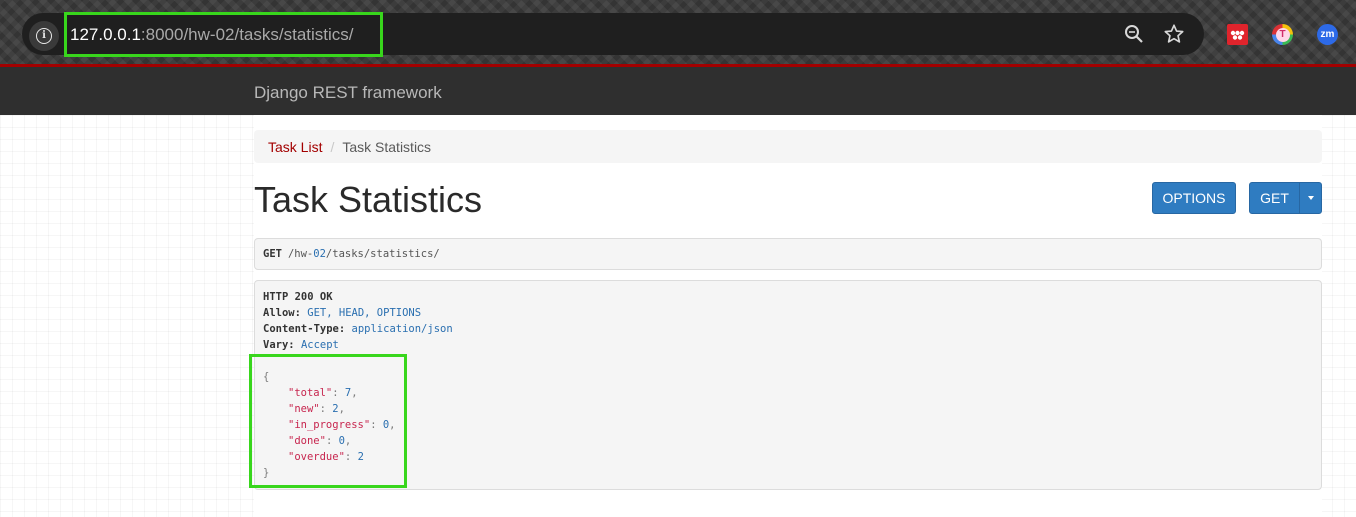 The width and height of the screenshot is (1356, 517). Describe the element at coordinates (319, 345) in the screenshot. I see `header-value: Accept` at that location.